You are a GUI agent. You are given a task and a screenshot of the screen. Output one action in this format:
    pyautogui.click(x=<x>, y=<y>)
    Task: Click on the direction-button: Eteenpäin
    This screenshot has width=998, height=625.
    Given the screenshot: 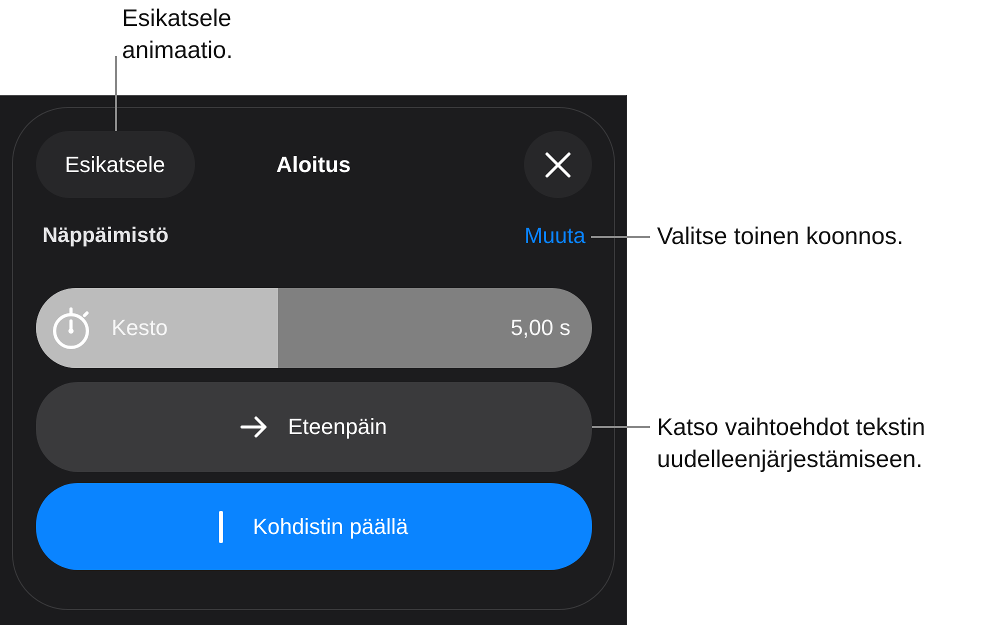 What is the action you would take?
    pyautogui.click(x=314, y=427)
    